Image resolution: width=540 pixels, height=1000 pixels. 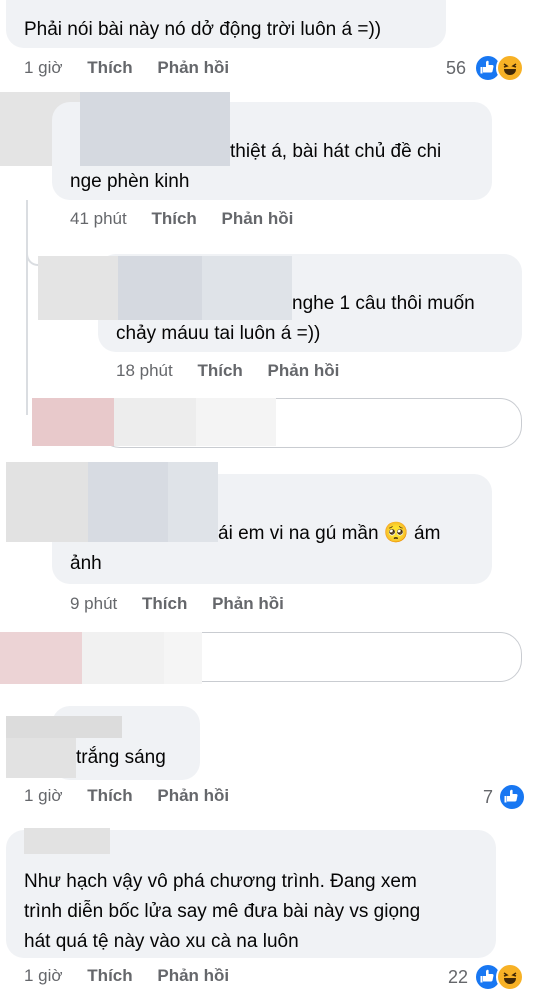 I want to click on comment-text: nghe 1 câu thôi muốn, so click(x=383, y=303).